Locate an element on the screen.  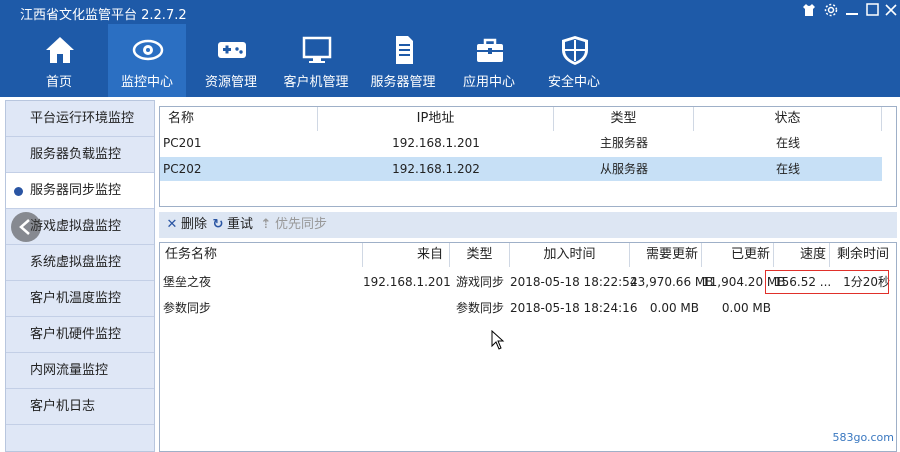
watermark: 583go.com is located at coordinates (863, 437).